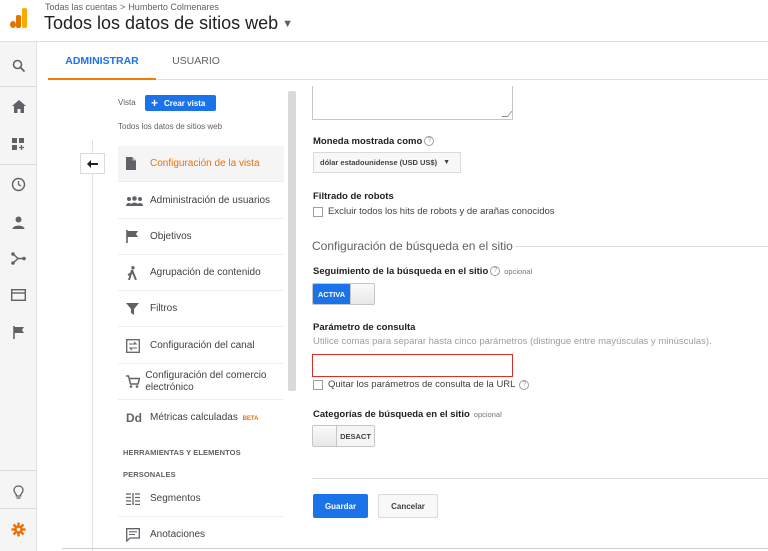 The width and height of the screenshot is (768, 551). What do you see at coordinates (201, 309) in the screenshot?
I see `menu-item-filters: Filtros` at bounding box center [201, 309].